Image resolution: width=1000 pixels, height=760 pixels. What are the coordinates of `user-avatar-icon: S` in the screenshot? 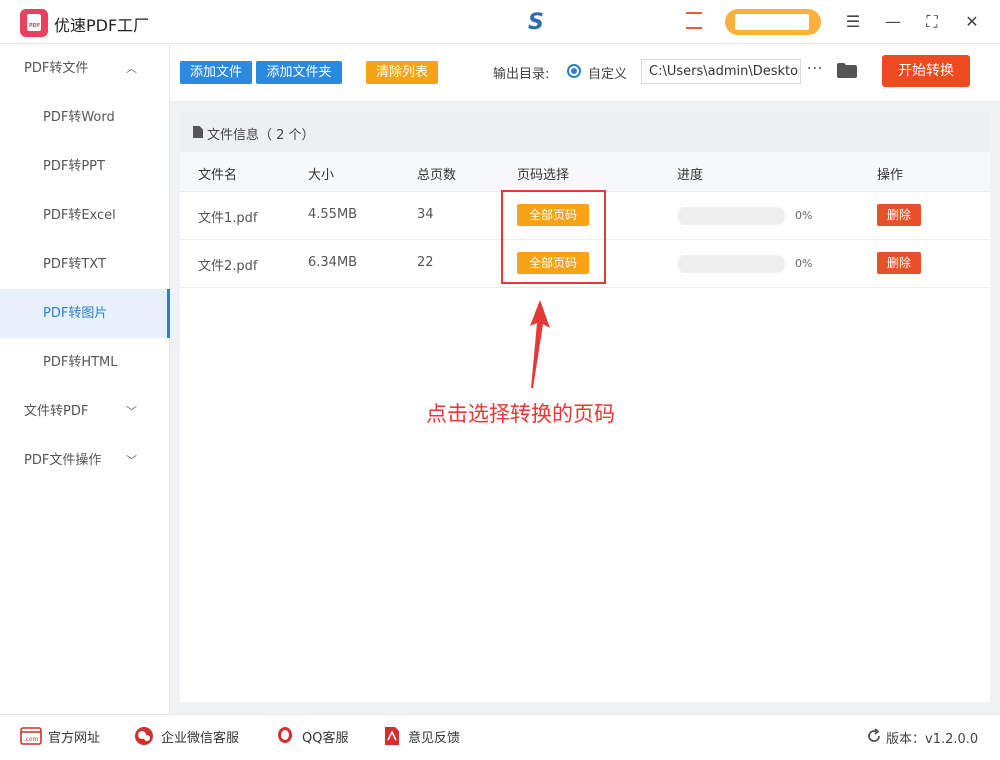 It's located at (536, 22).